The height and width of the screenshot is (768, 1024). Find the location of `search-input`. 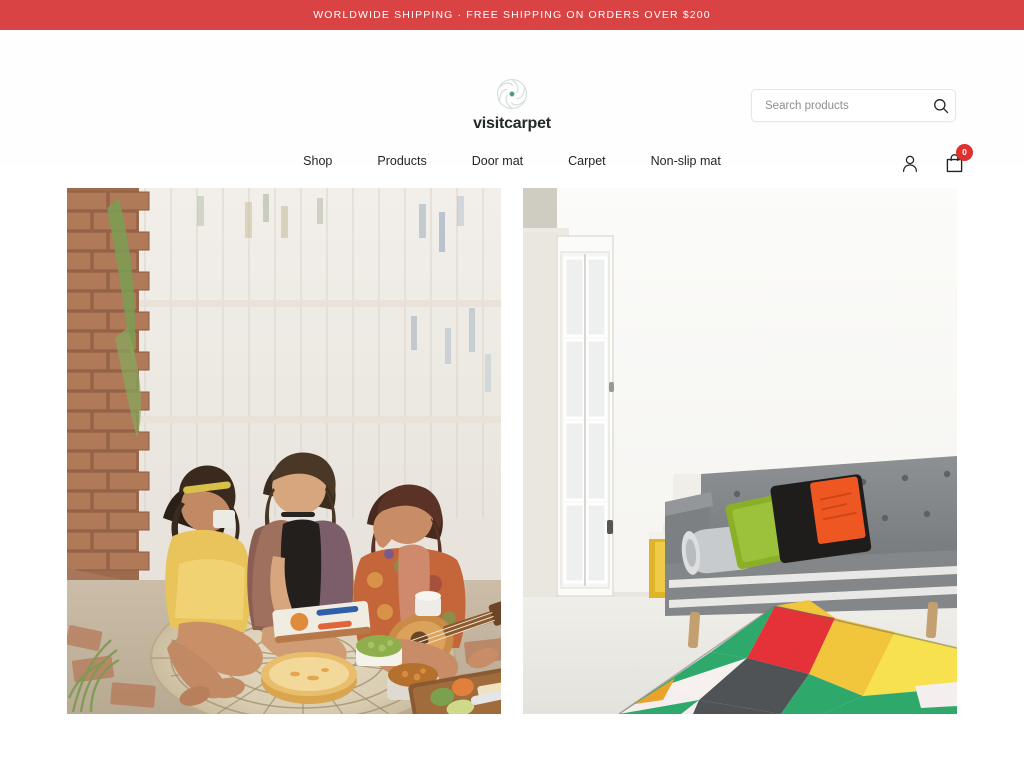

search-input is located at coordinates (839, 105).